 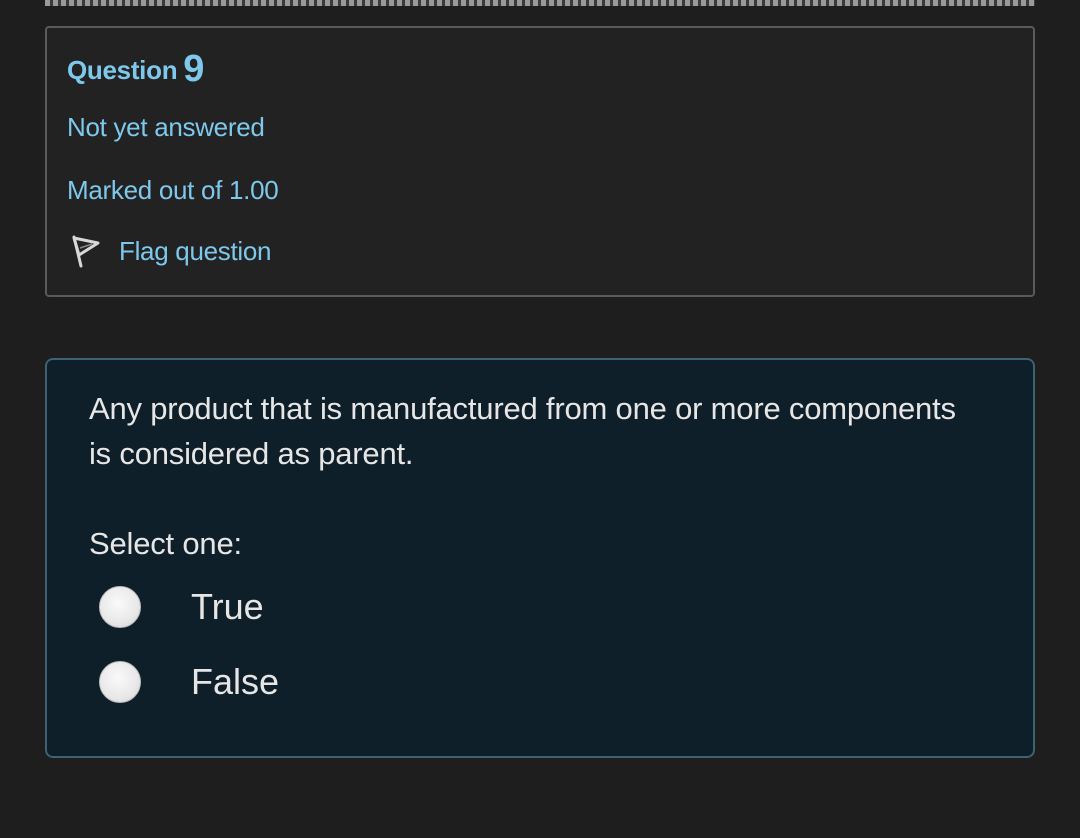 I want to click on answer-option-false: False, so click(x=189, y=682).